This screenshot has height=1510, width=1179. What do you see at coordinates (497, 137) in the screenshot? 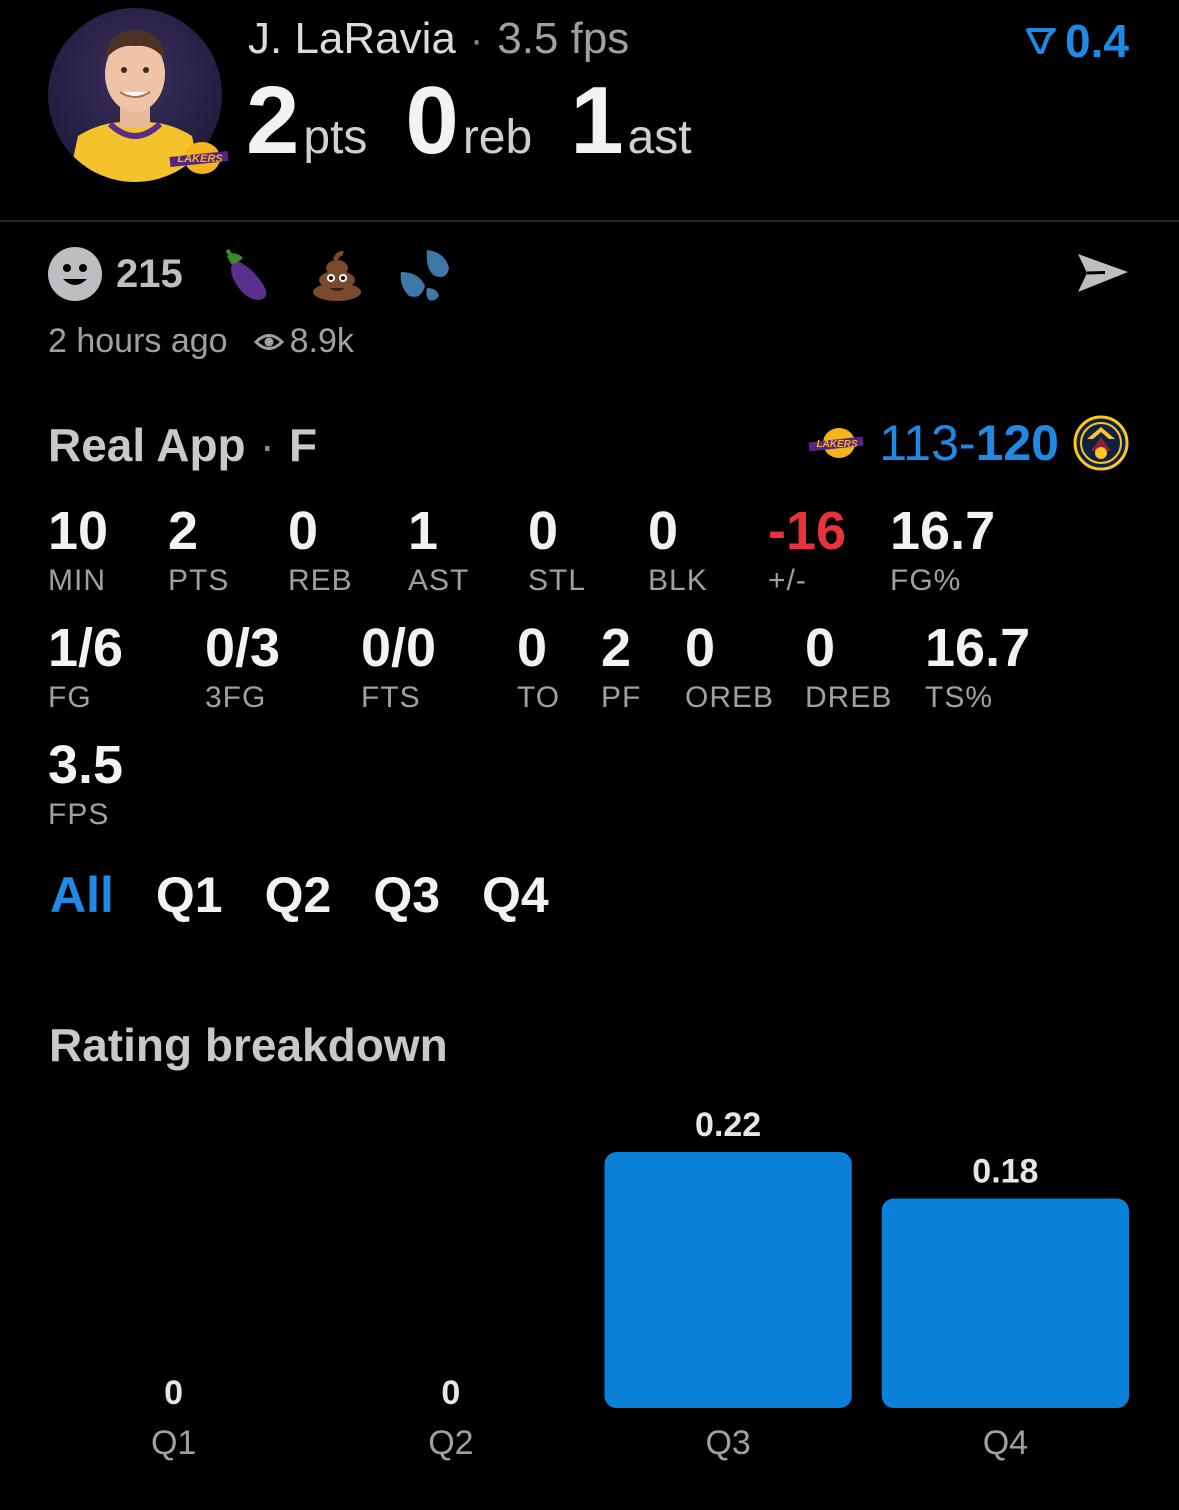
I see `rebounds-unit: reb` at bounding box center [497, 137].